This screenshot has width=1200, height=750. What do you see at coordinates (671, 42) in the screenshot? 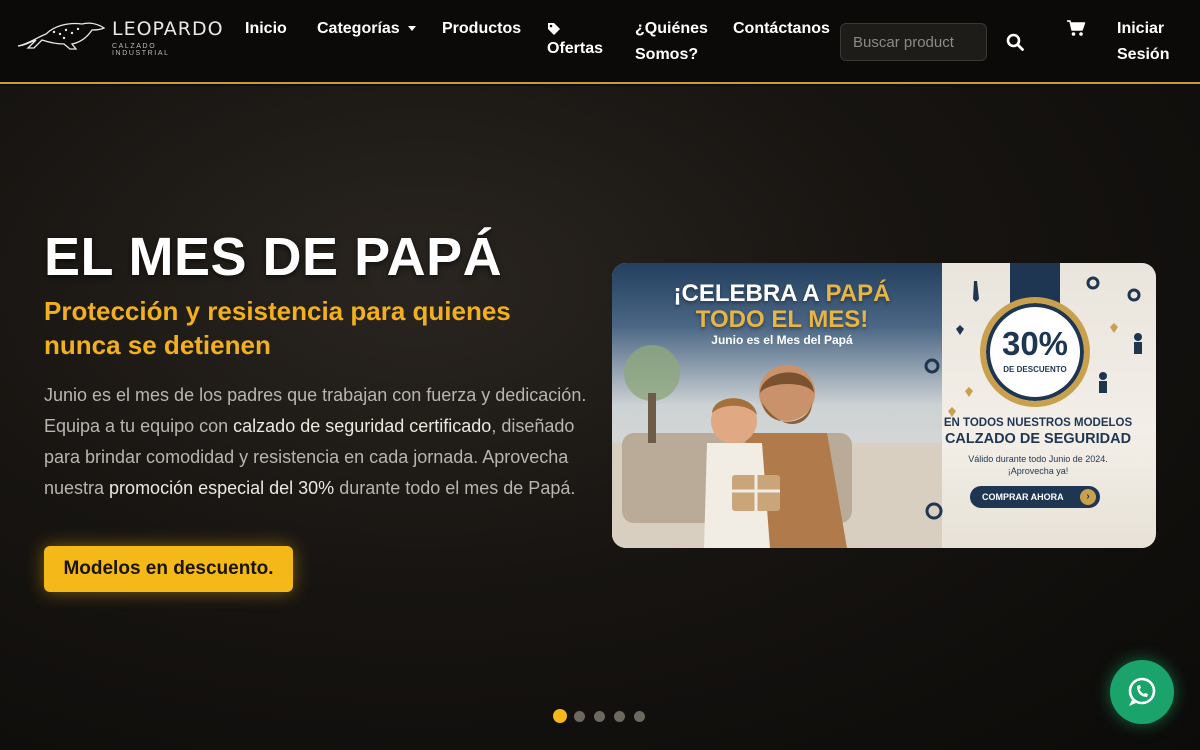
I see `nav-quienes-somos: ¿Quiénes Somos?` at bounding box center [671, 42].